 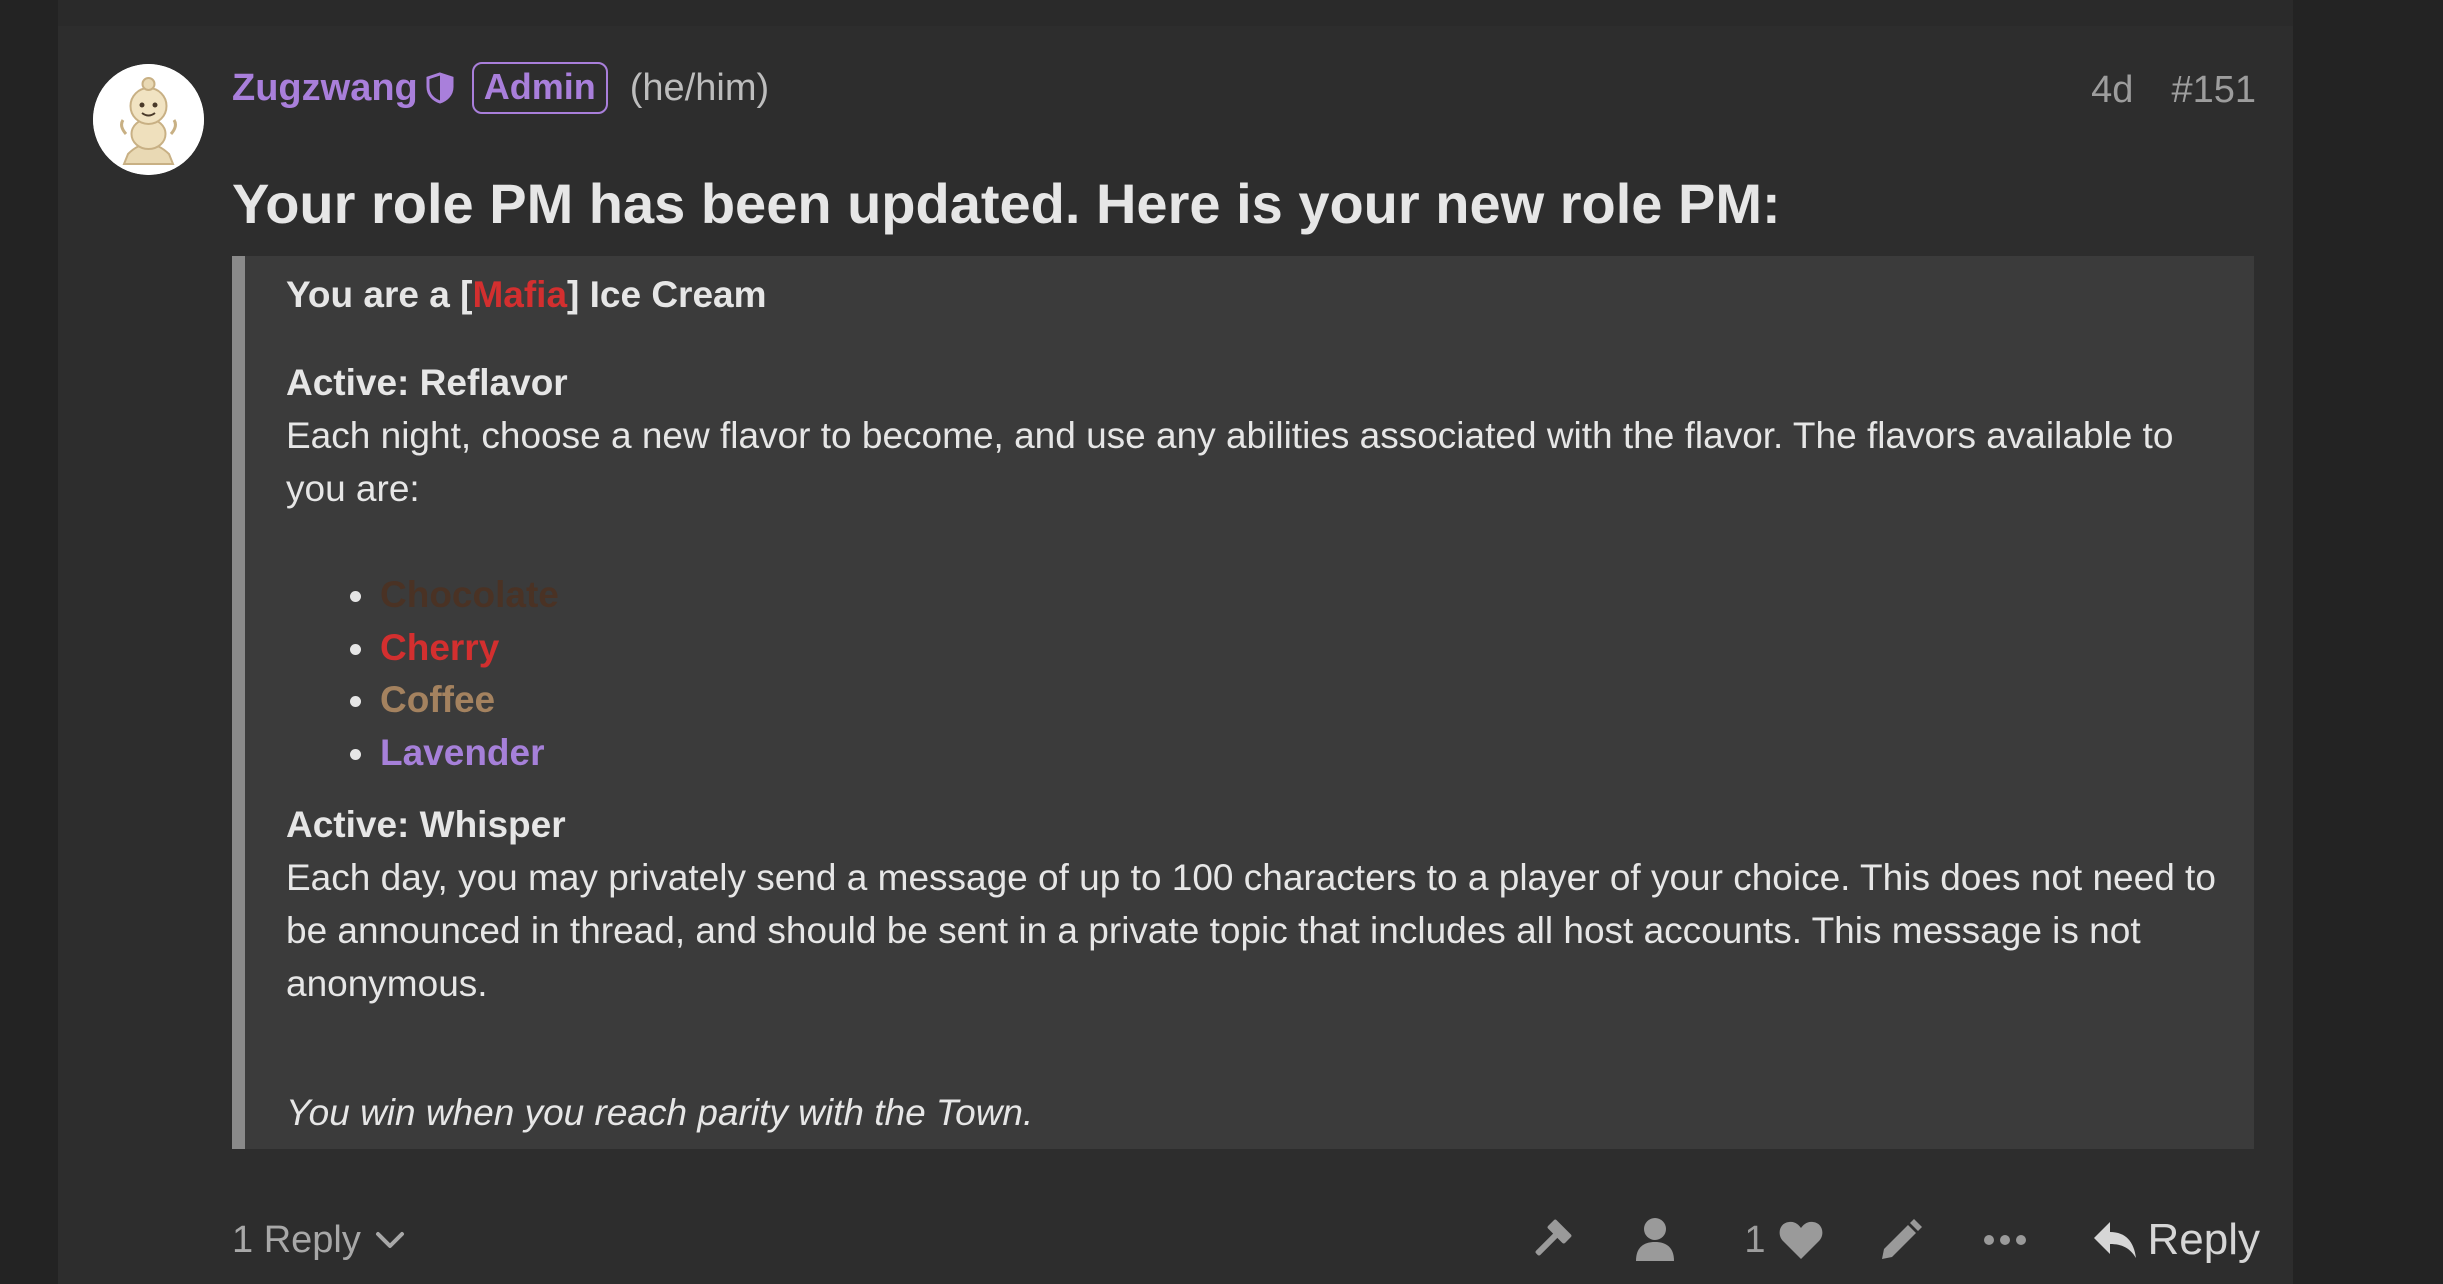 What do you see at coordinates (1553, 1237) in the screenshot?
I see `hammer-icon` at bounding box center [1553, 1237].